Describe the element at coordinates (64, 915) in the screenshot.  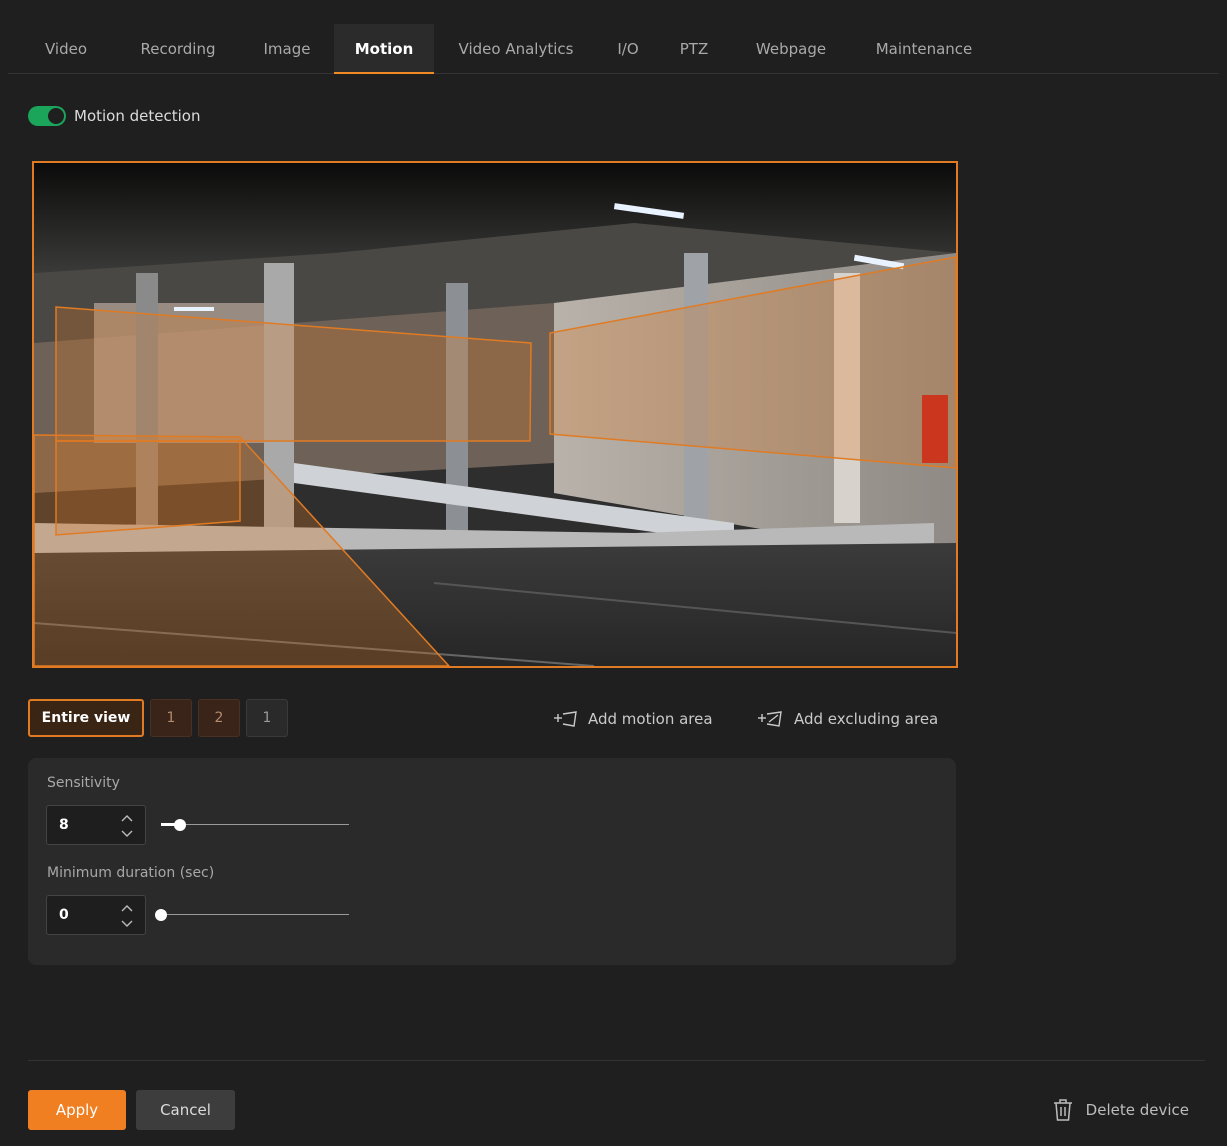
I see `minimum-duration-value: 0` at that location.